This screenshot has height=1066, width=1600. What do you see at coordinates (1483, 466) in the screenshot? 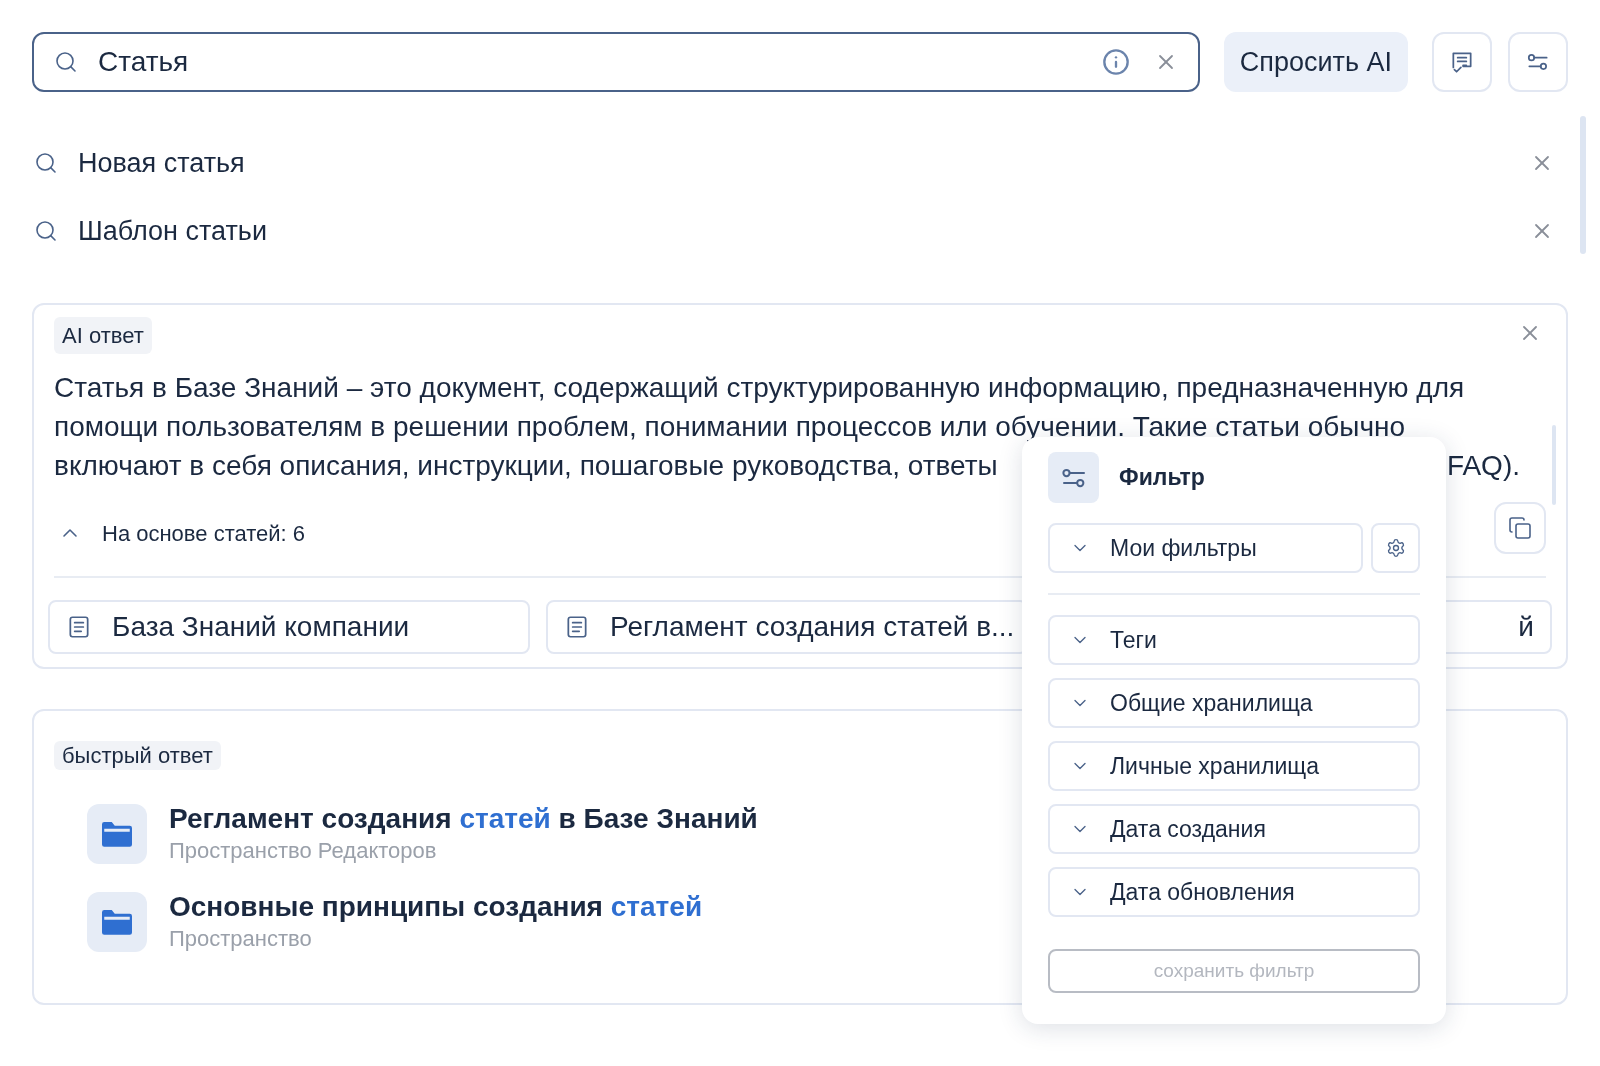
I see `answer-text: FAQ).` at bounding box center [1483, 466].